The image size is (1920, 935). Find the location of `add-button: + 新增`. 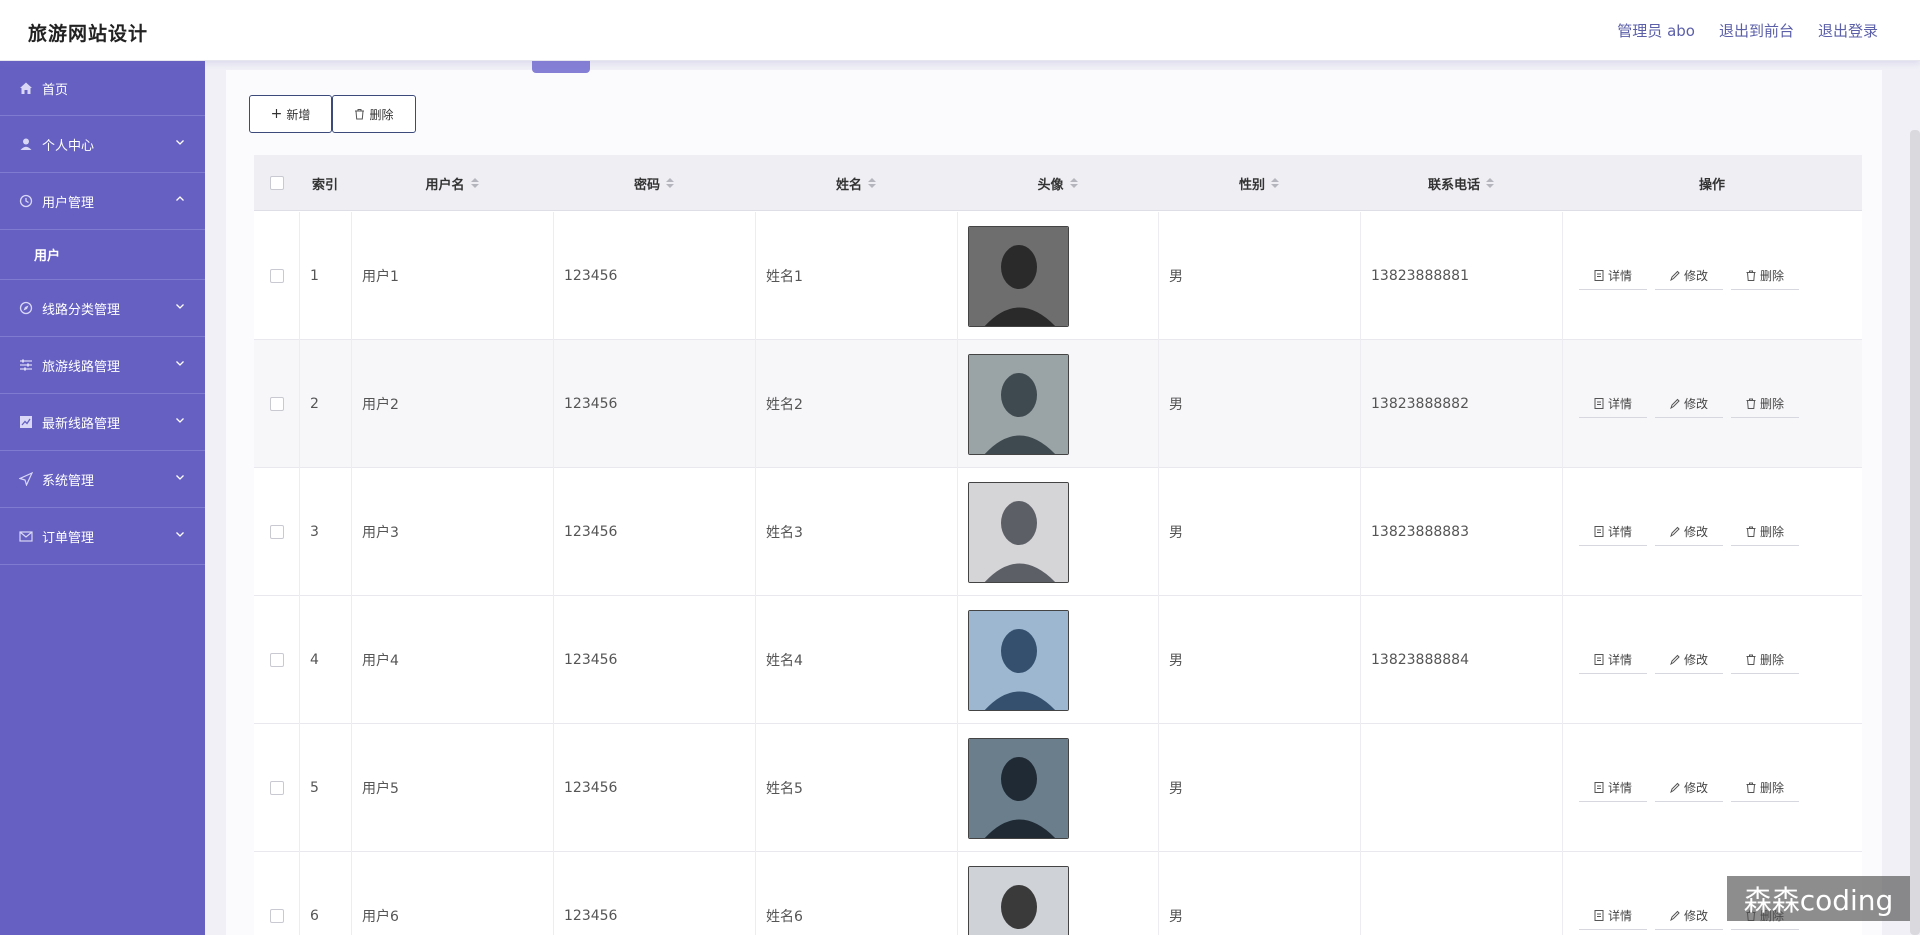

add-button: + 新增 is located at coordinates (290, 114).